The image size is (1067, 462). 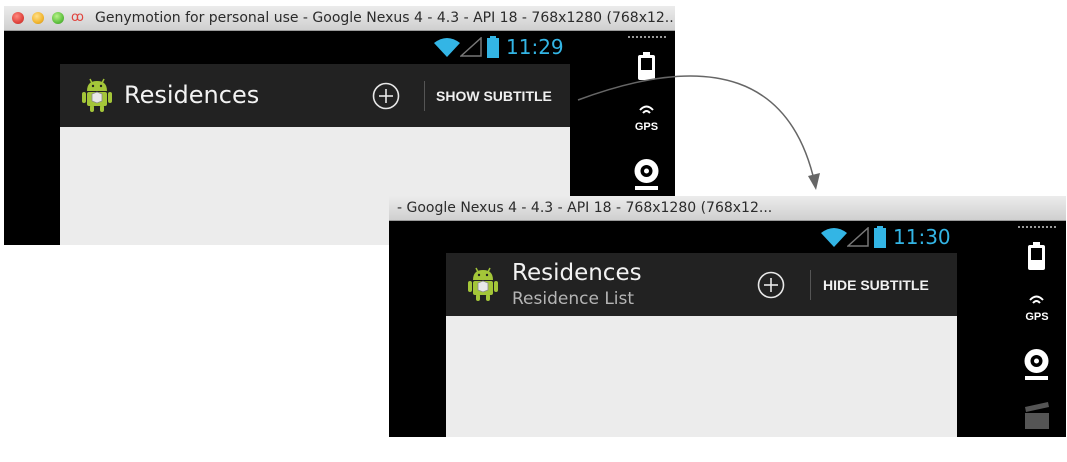 I want to click on status-clock: 11:29, so click(x=535, y=47).